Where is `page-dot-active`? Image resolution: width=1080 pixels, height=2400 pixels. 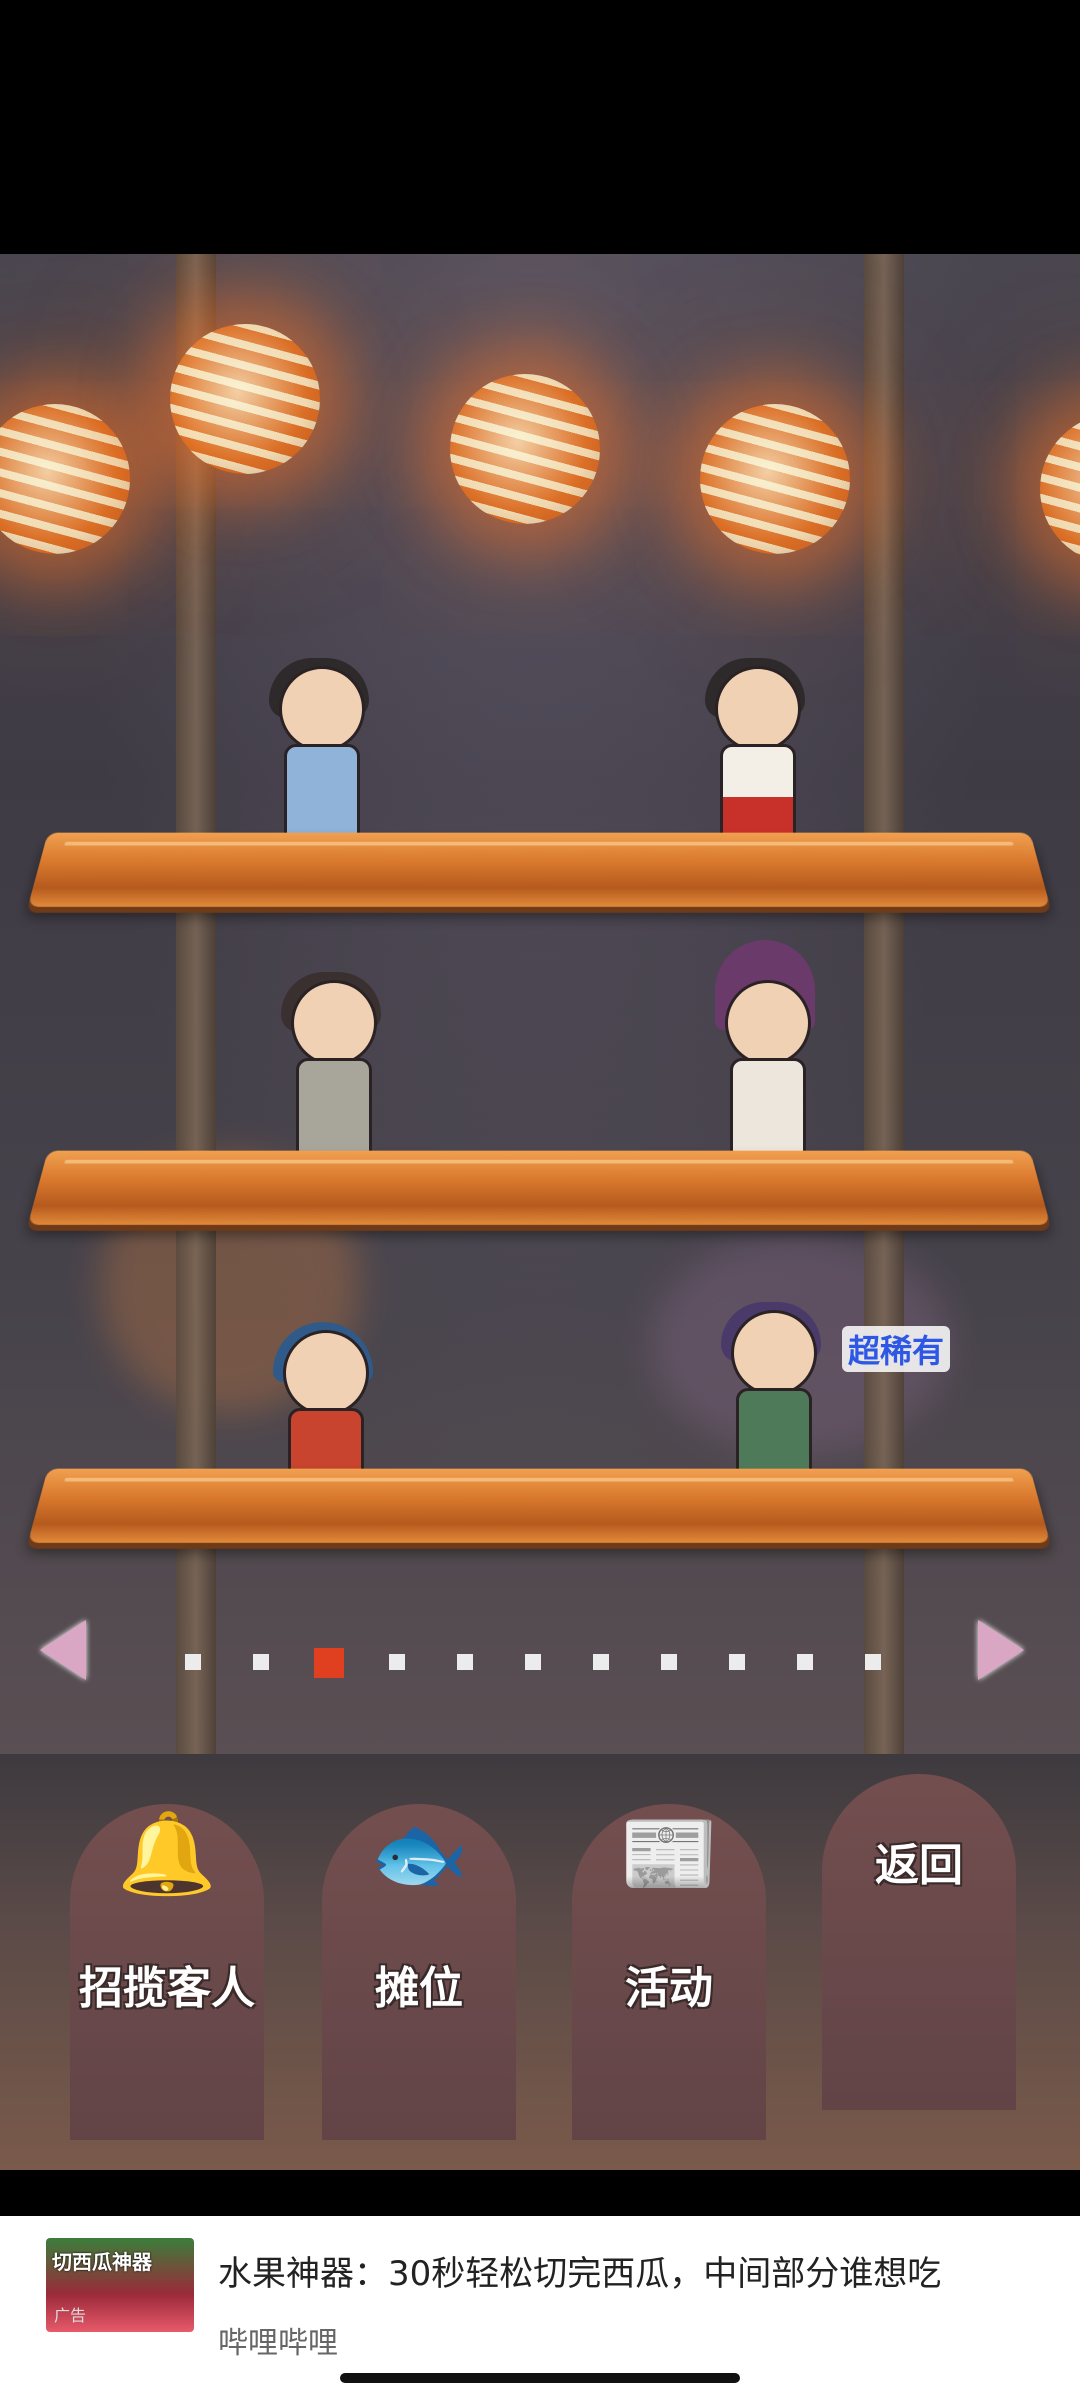
page-dot-active is located at coordinates (329, 1663).